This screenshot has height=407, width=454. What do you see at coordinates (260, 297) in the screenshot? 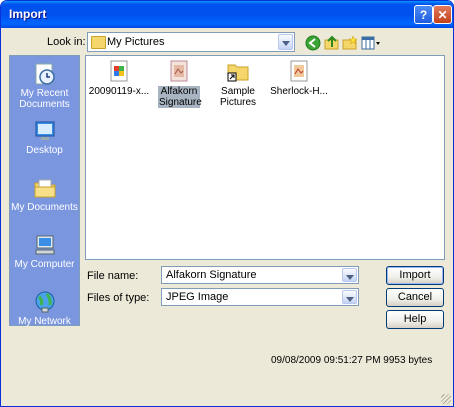
I see `file-type-combo: JPEG Image` at bounding box center [260, 297].